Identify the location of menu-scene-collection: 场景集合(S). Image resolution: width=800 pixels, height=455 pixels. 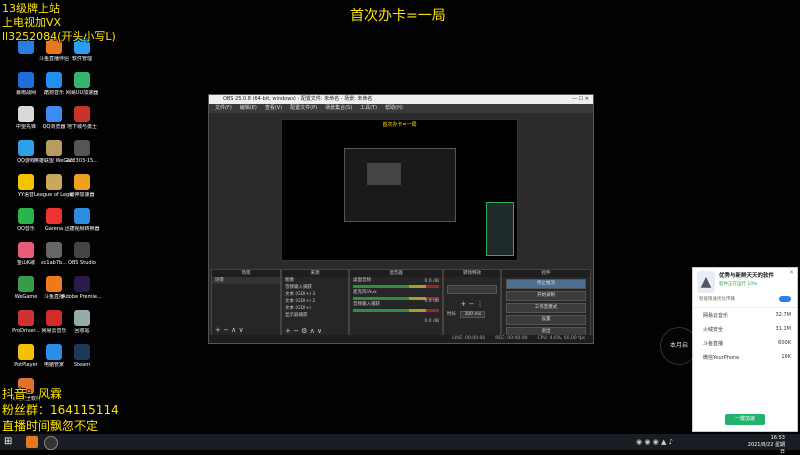
(338, 108).